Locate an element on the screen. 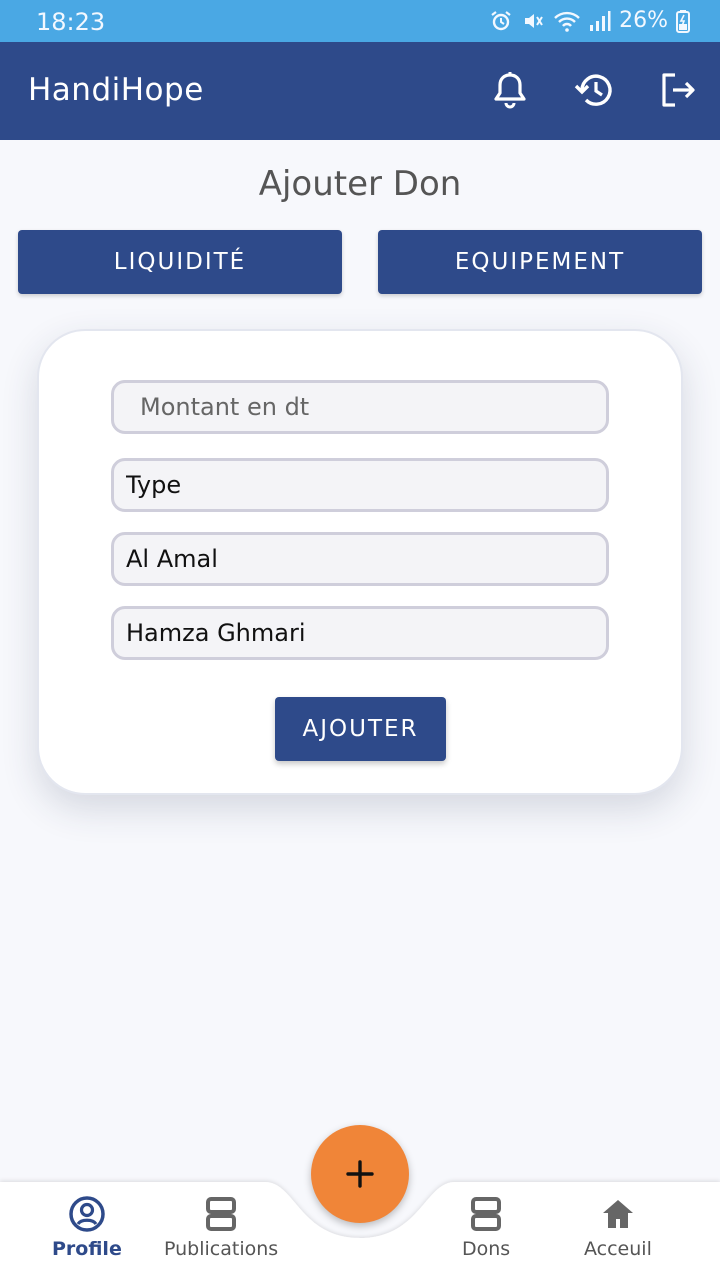 The image size is (720, 1280). app-bar: HandiHope is located at coordinates (360, 91).